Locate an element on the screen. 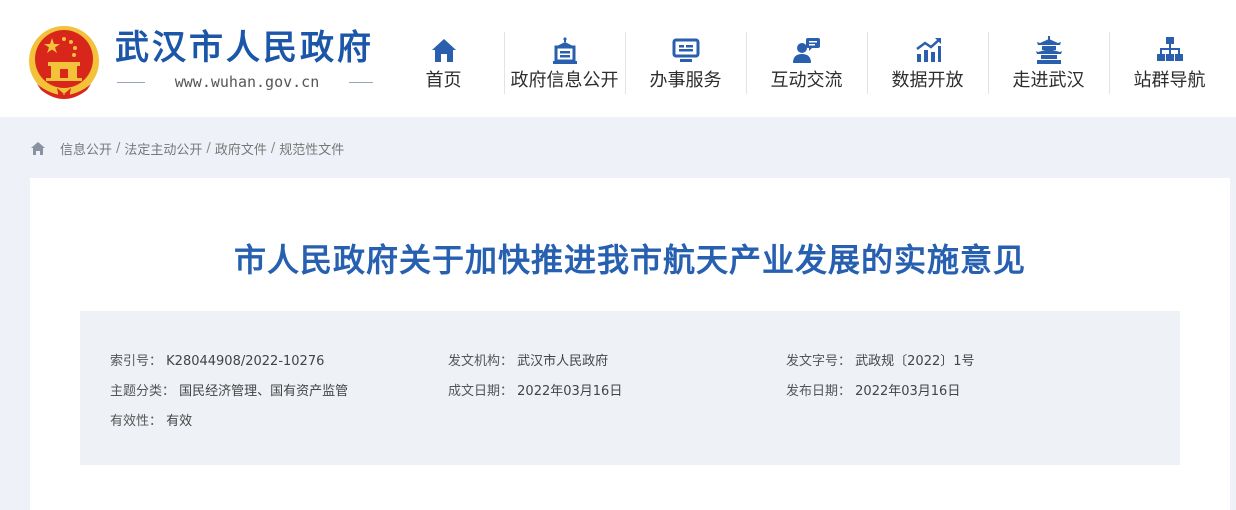  breadcrumb: 信息公开 / 法定主动公开 / 政府文件 / 规范性文件 is located at coordinates (187, 148).